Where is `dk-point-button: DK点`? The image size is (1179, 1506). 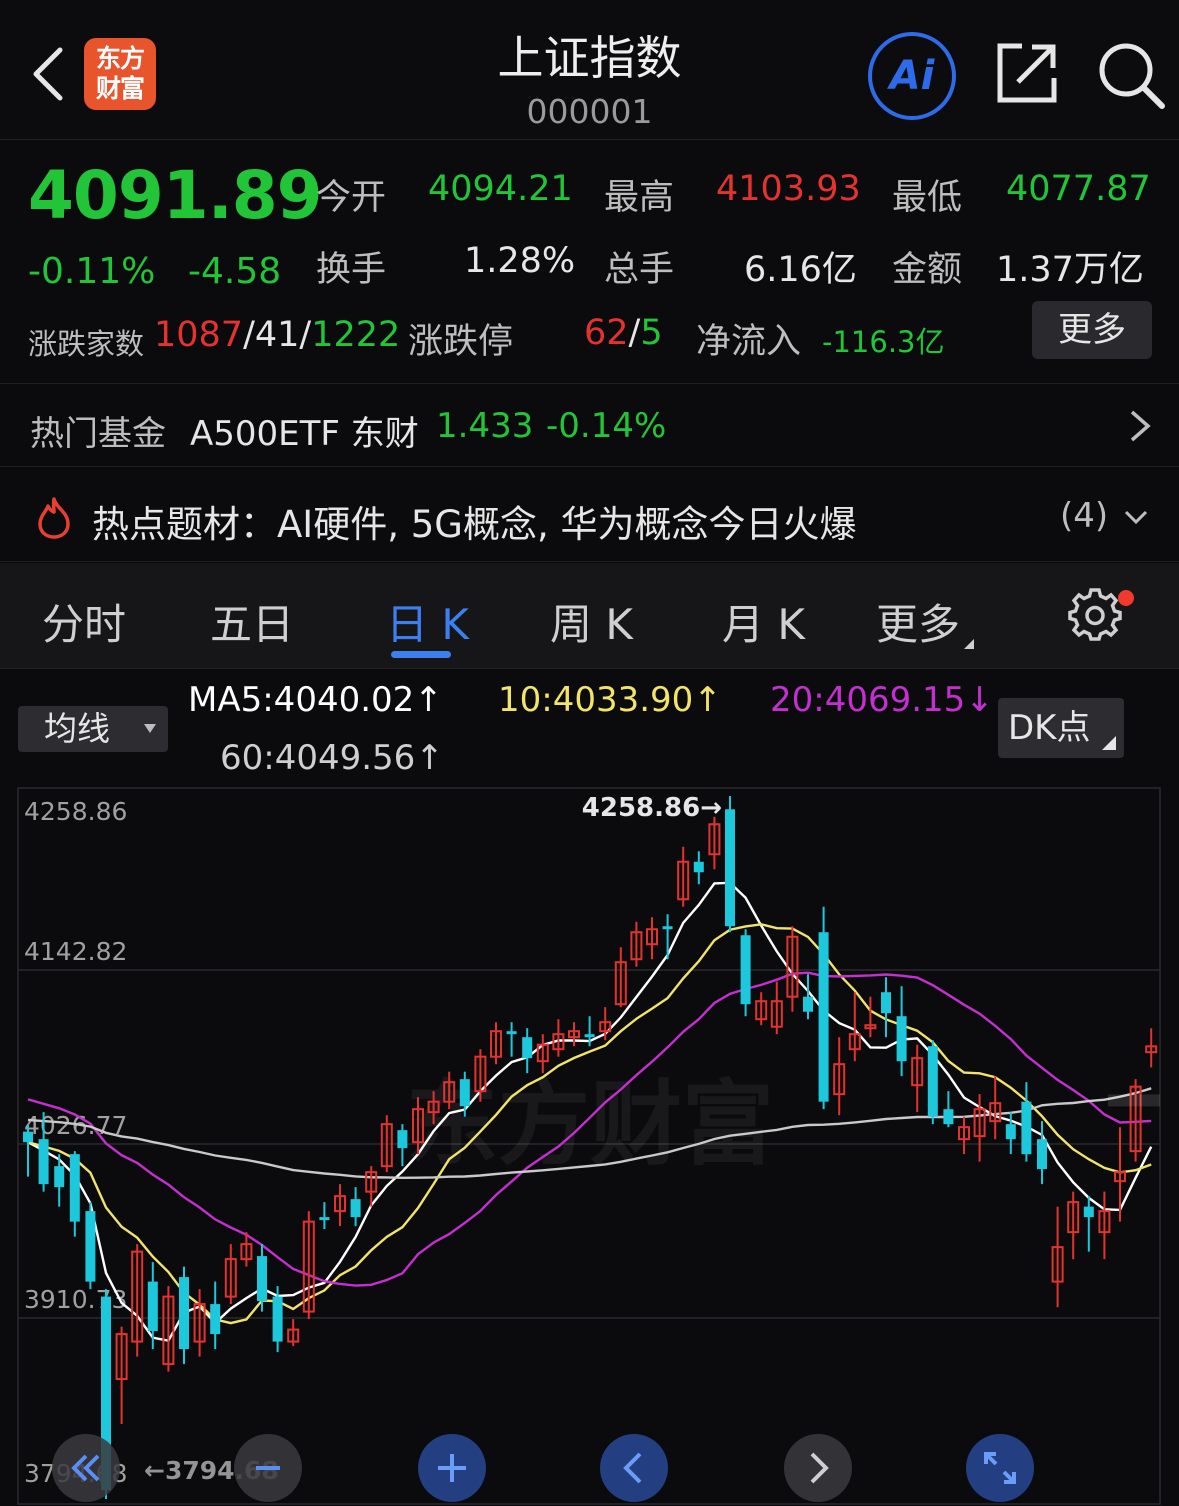
dk-point-button: DK点 is located at coordinates (1061, 728).